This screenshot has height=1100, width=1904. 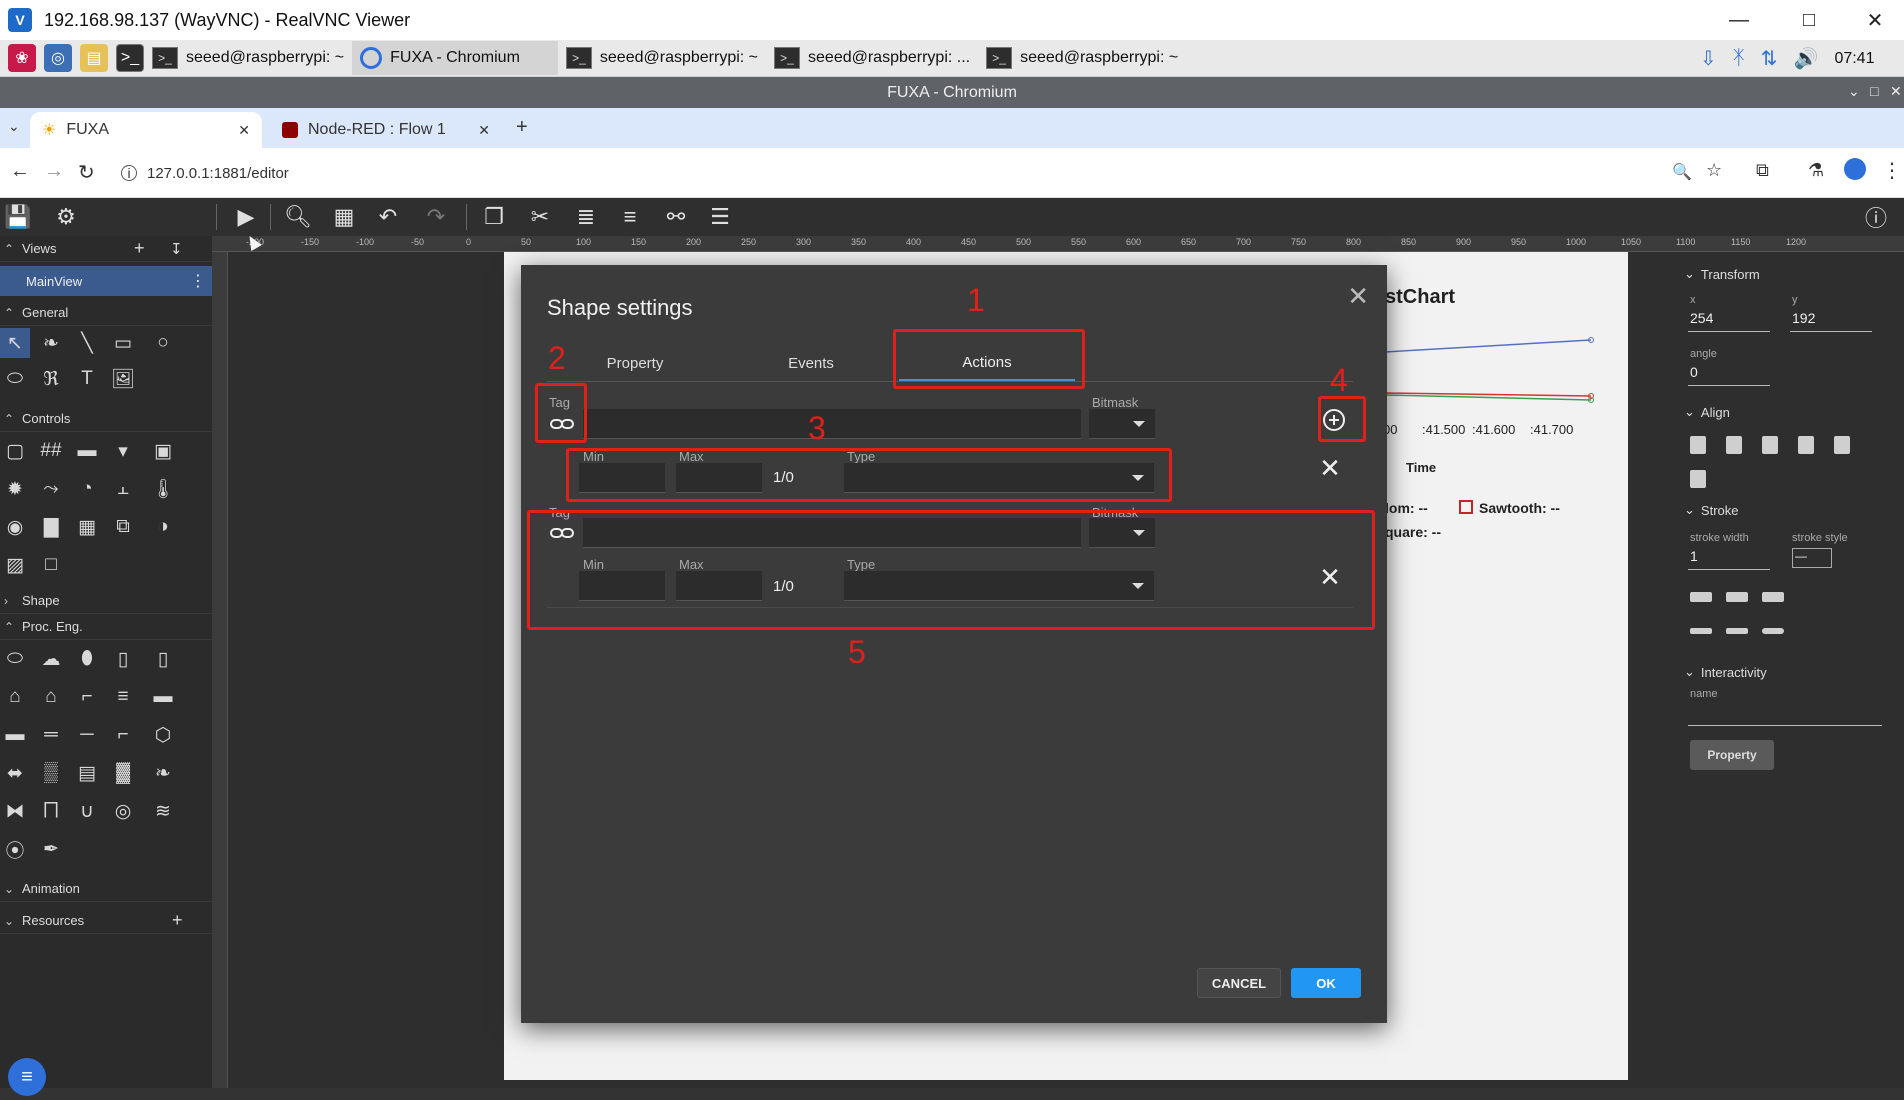 What do you see at coordinates (123, 379) in the screenshot?
I see `image-tool-icon: 🖼︎` at bounding box center [123, 379].